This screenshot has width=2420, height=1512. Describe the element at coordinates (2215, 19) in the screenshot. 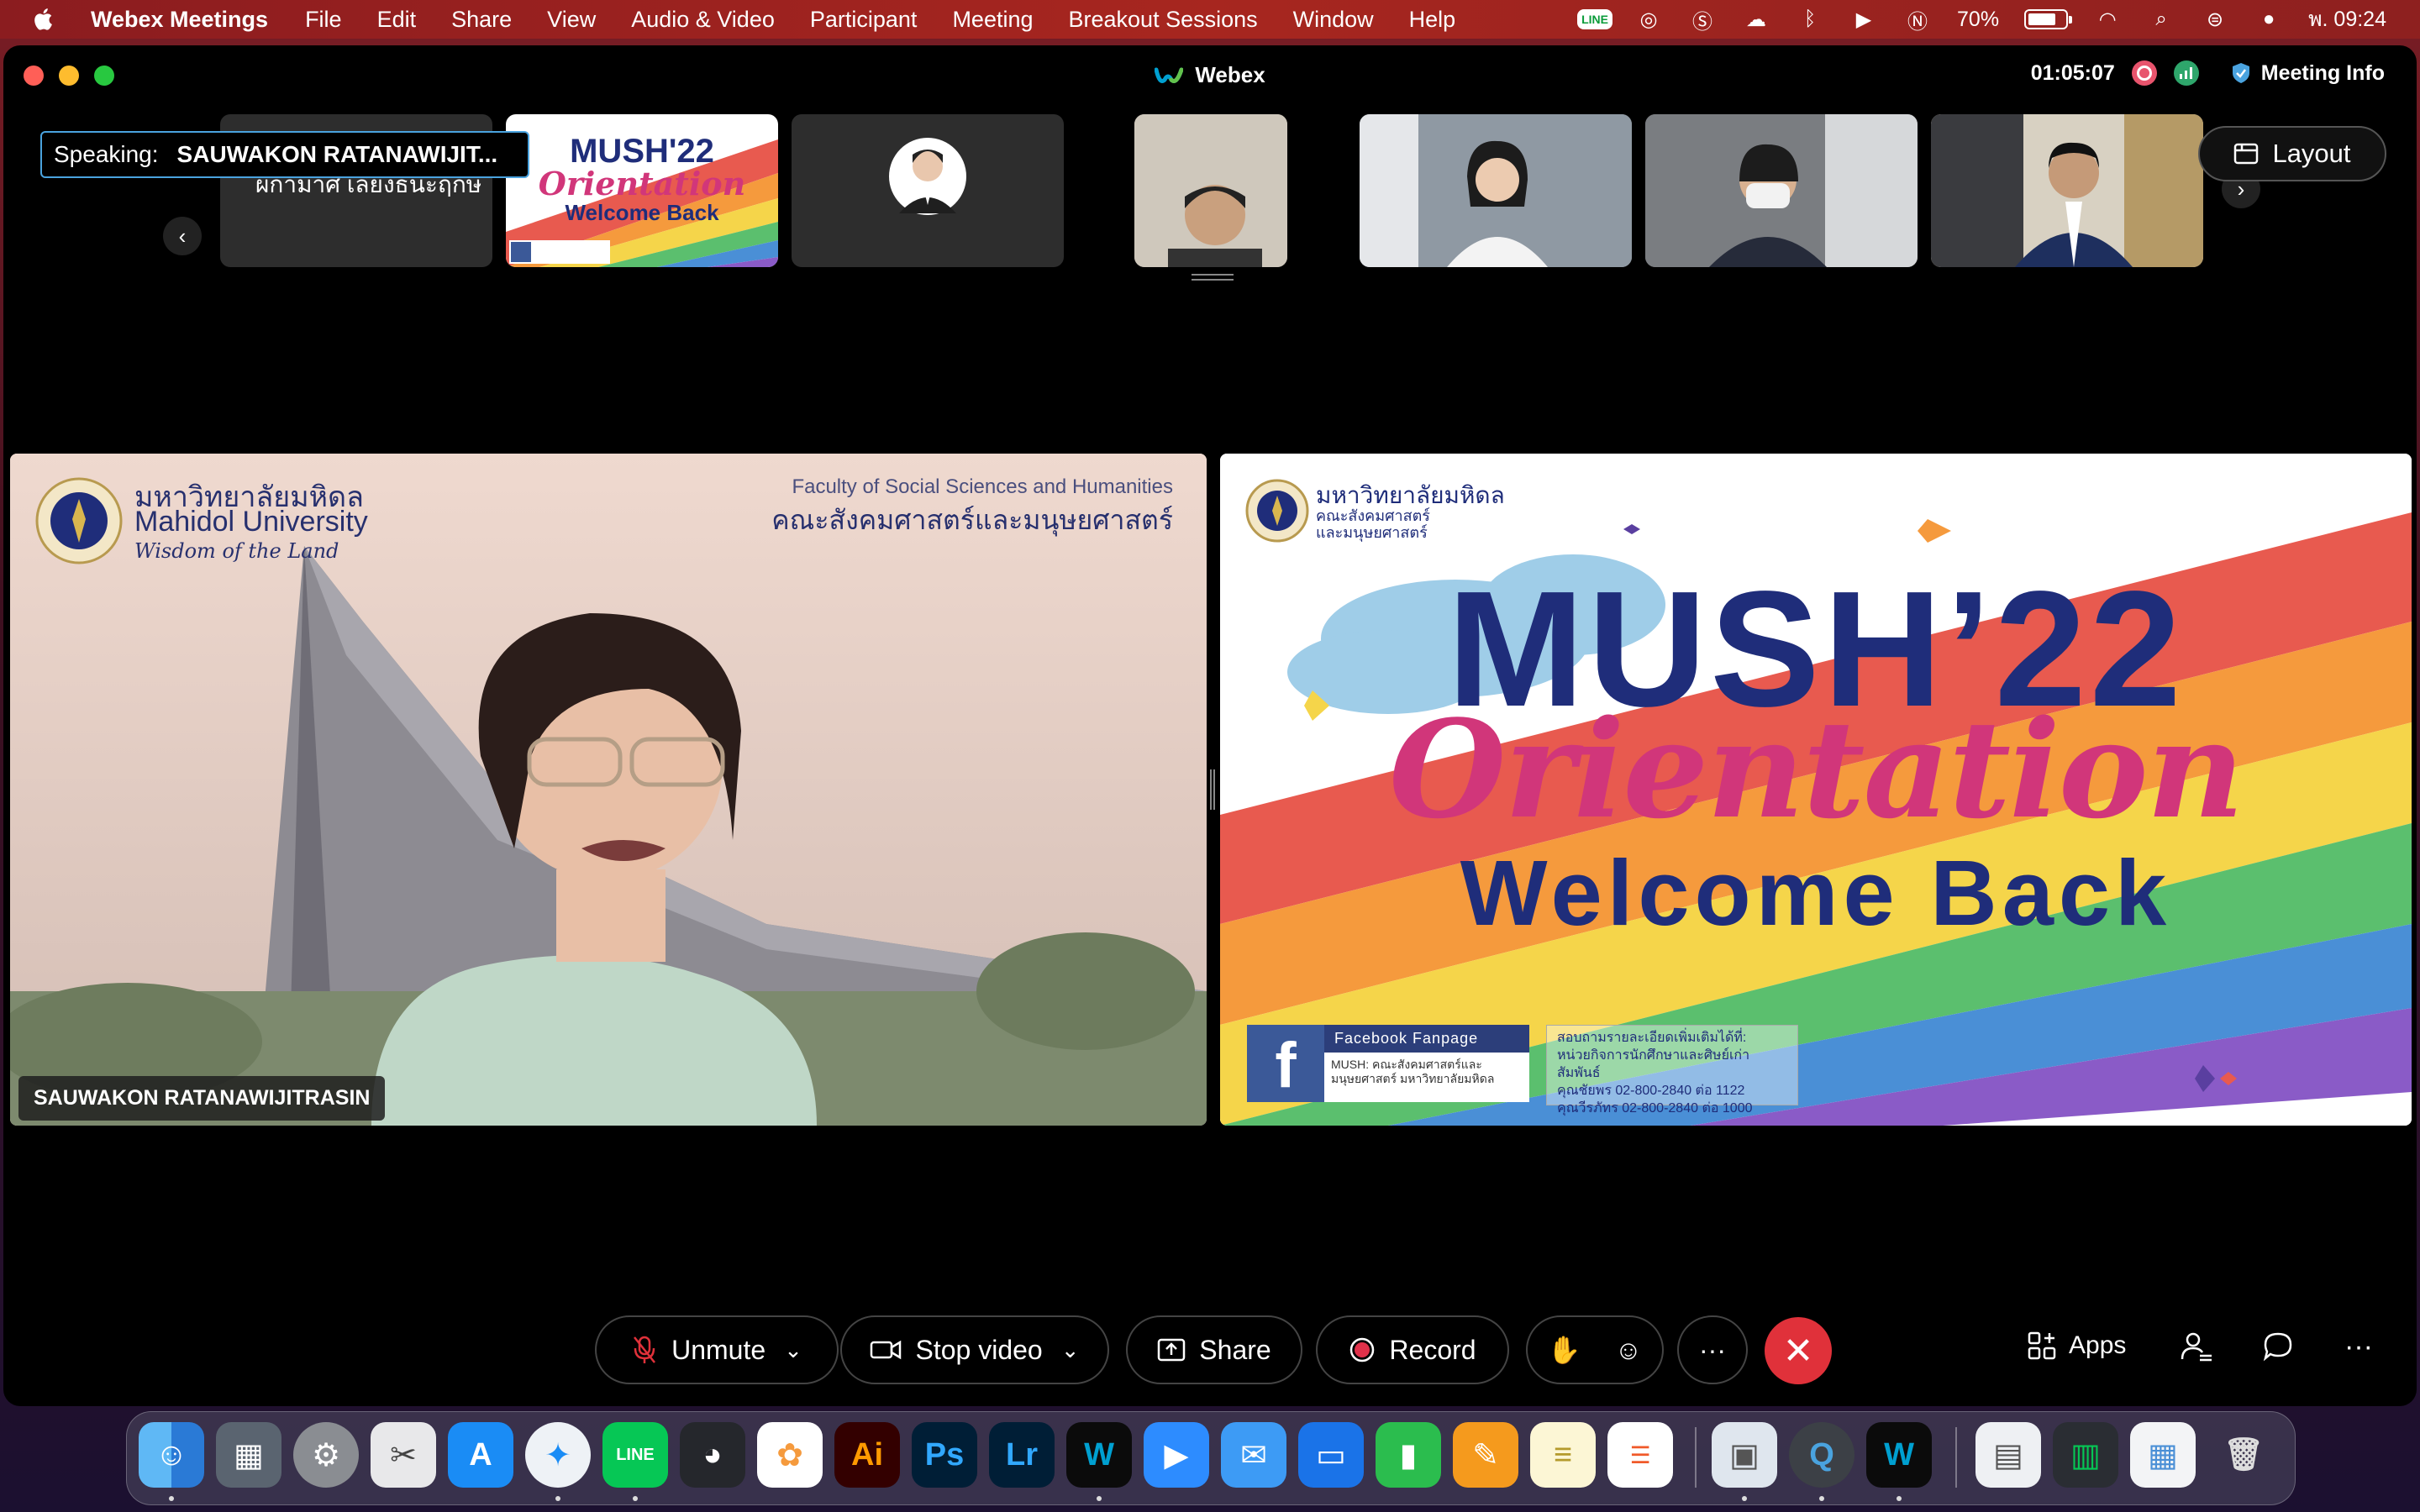

I see `control-center-icon: ⊜` at that location.